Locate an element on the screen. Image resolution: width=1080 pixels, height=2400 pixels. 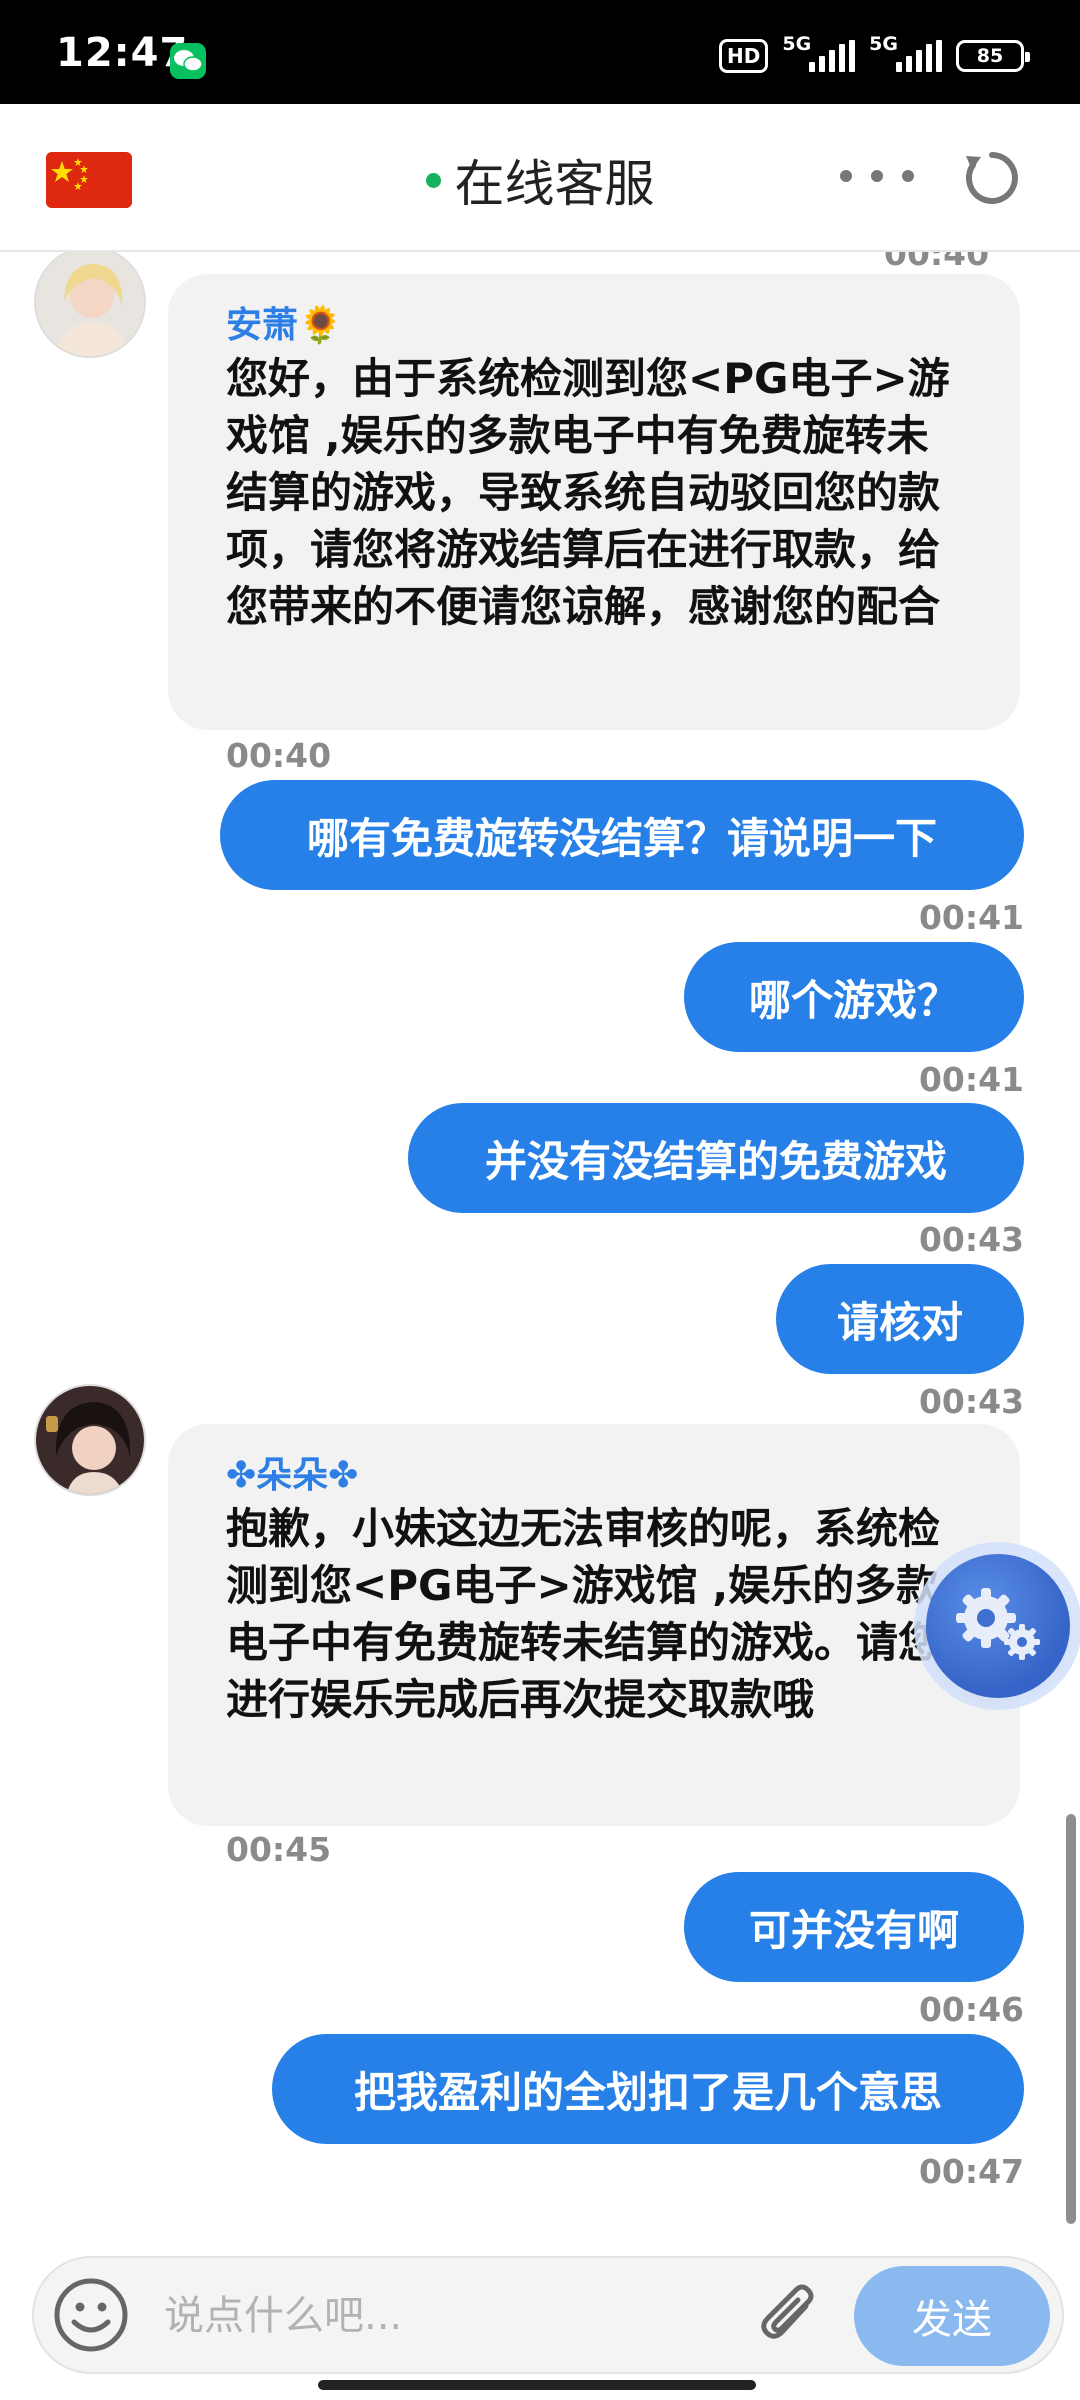
status-indicators: HD 5G 5G 85 is located at coordinates (874, 54).